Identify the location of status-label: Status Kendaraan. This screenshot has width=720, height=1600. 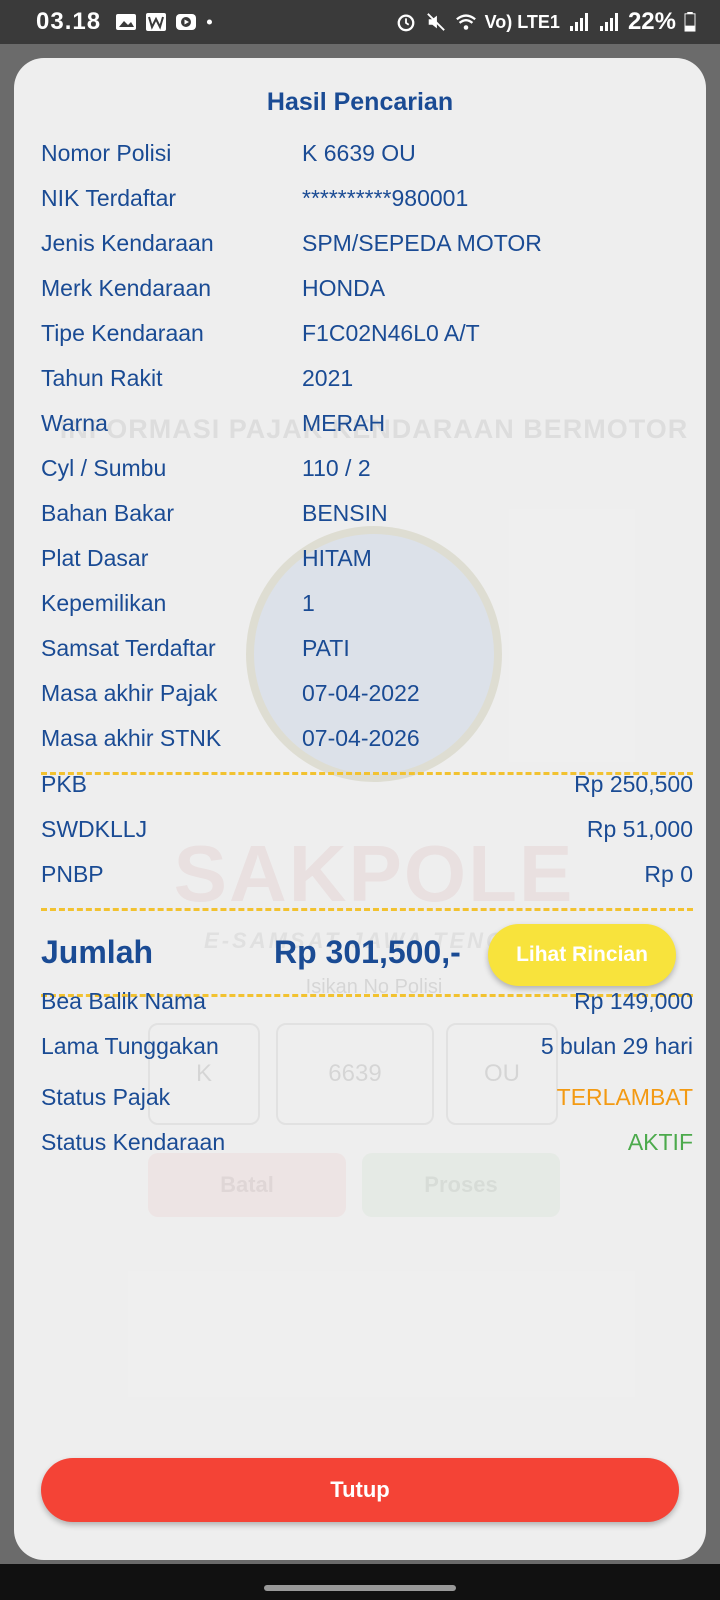
(133, 1142).